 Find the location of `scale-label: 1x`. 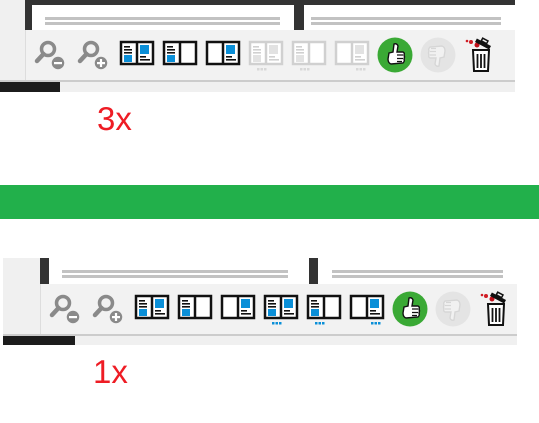

scale-label: 1x is located at coordinates (110, 372).